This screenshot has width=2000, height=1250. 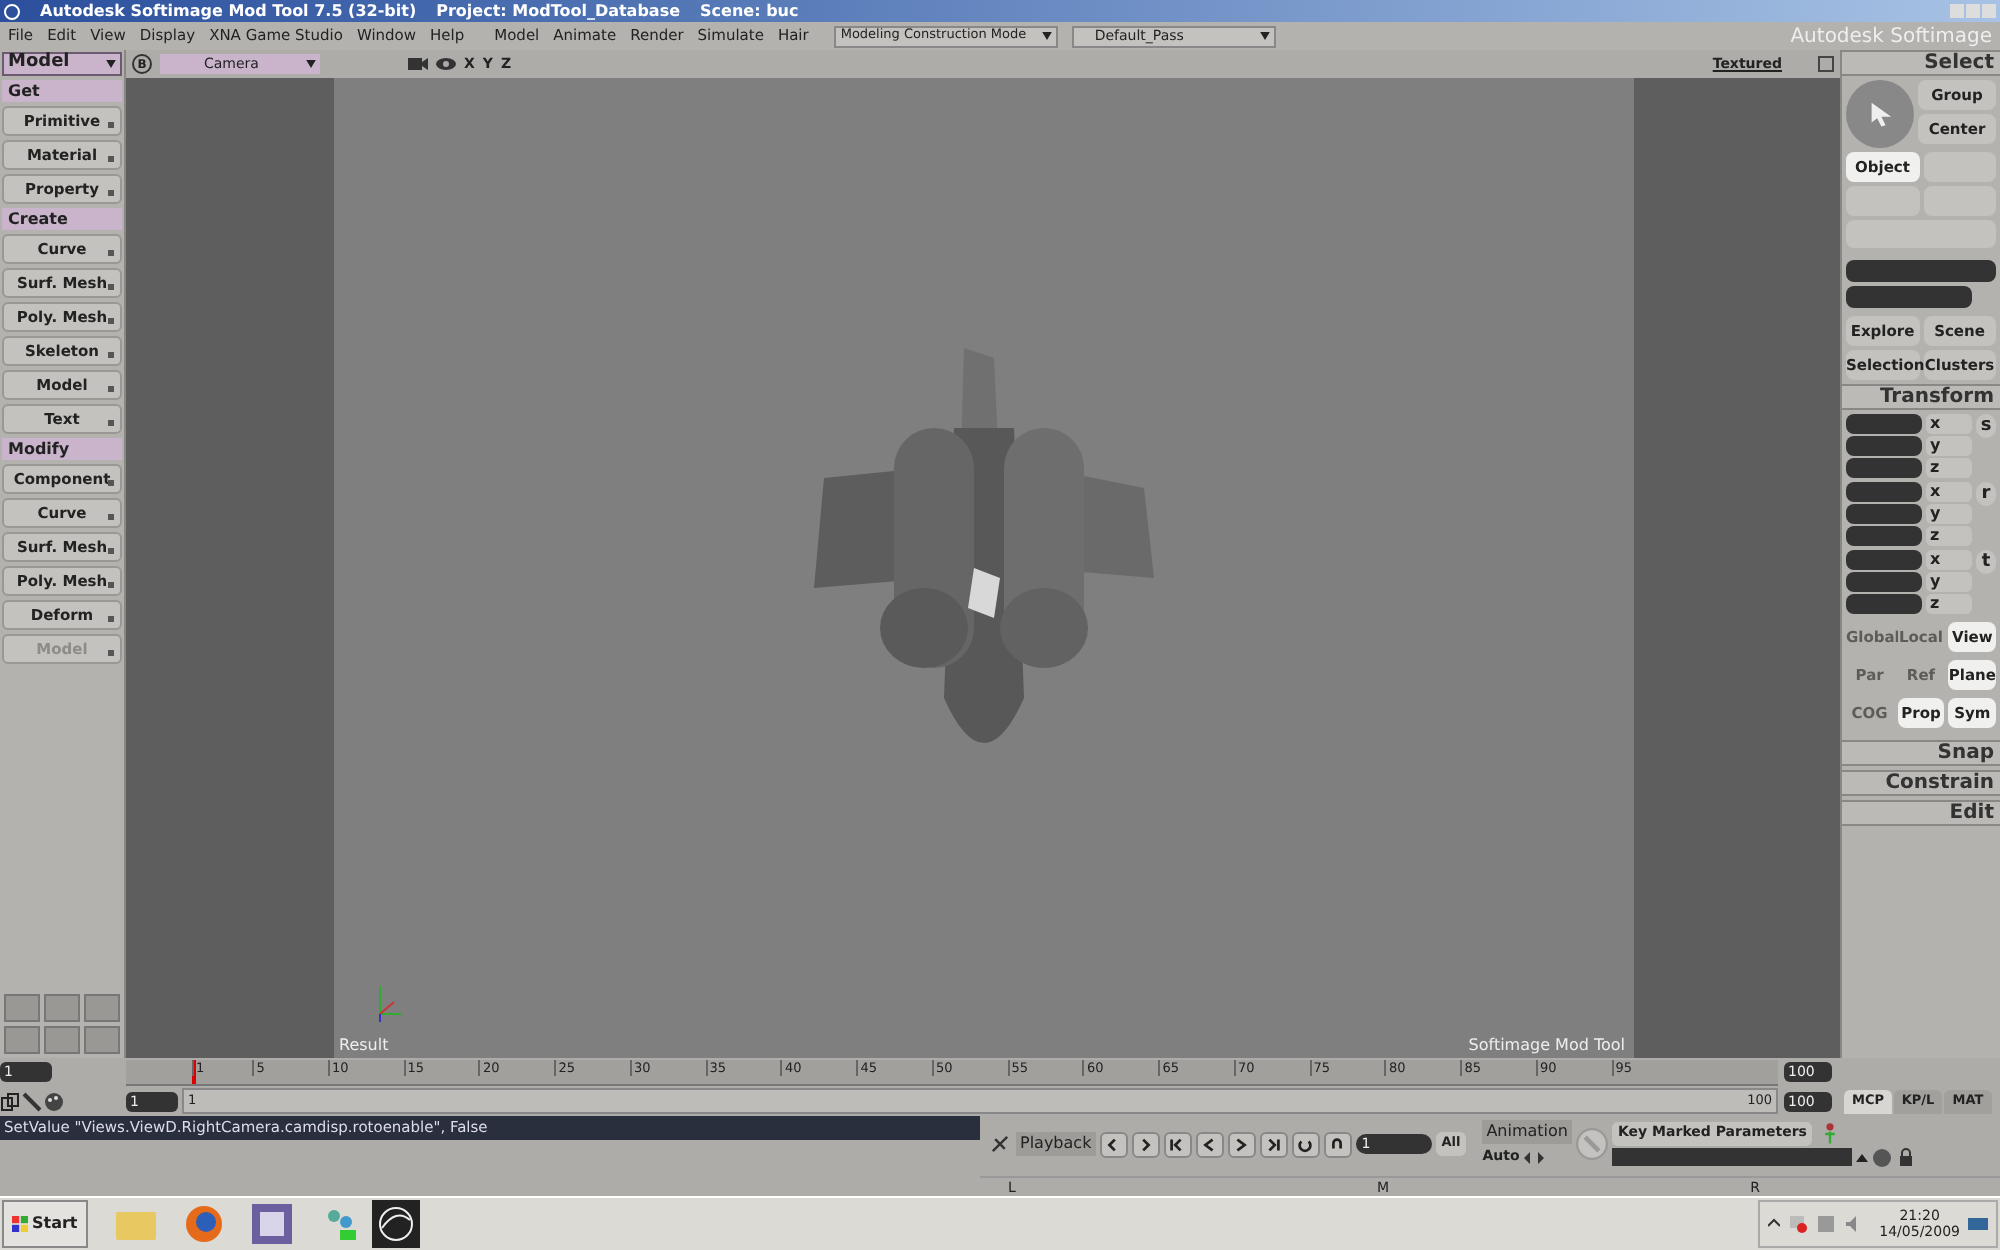 I want to click on nodes-icon, so click(x=10, y=1101).